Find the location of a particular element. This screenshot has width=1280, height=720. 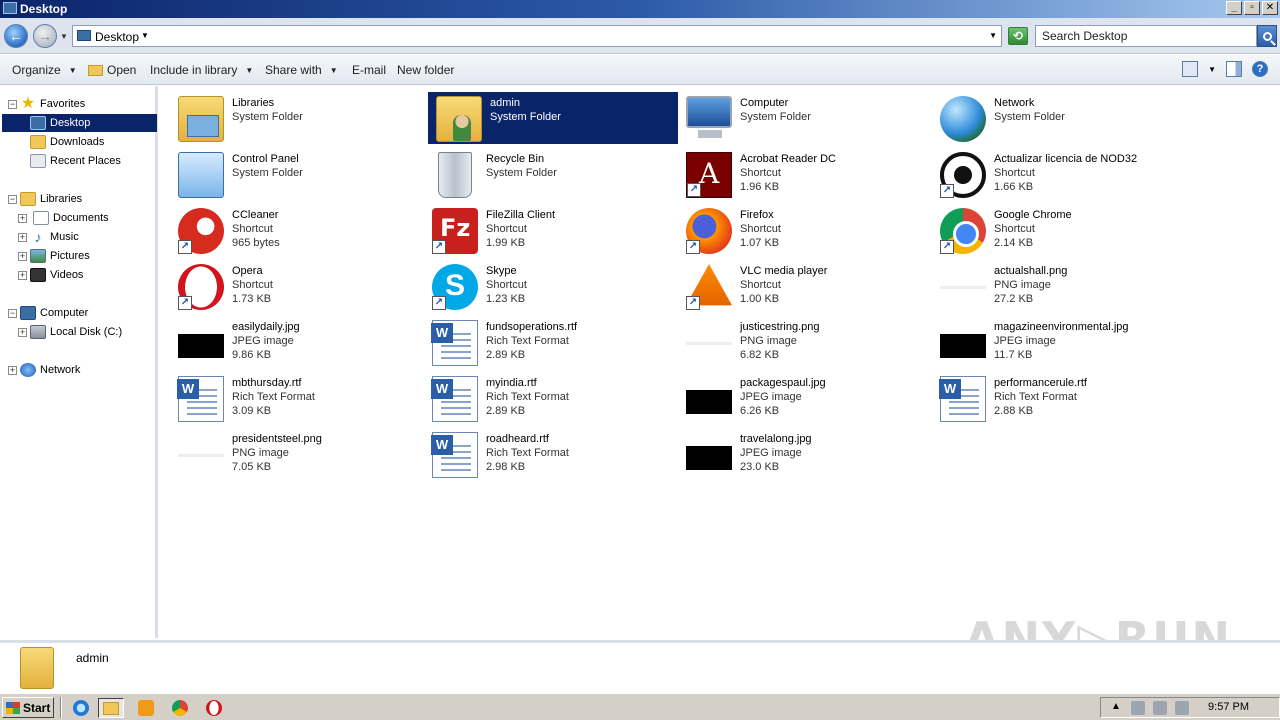

file-item-network: Network System Folder is located at coordinates (1057, 118).